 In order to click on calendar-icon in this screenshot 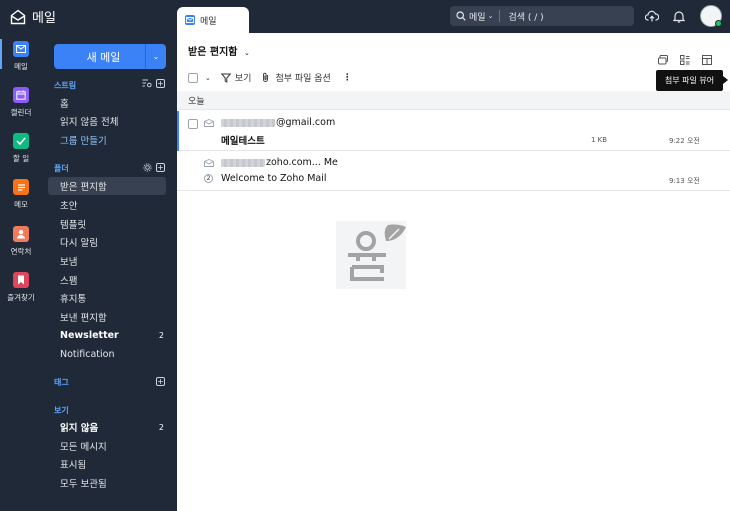, I will do `click(21, 95)`.